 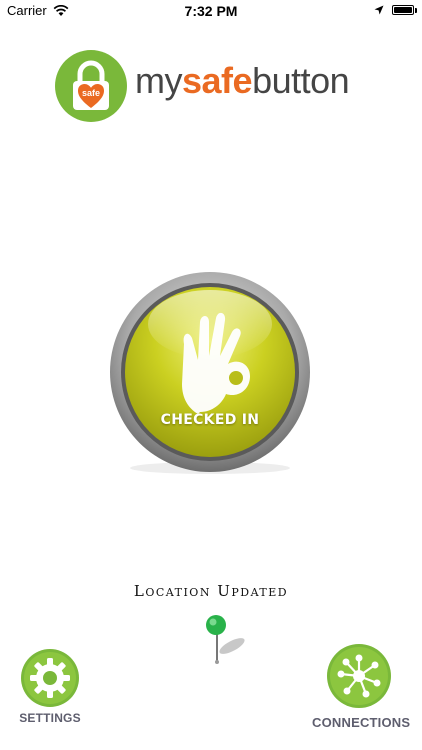 I want to click on status-bar: Carrier 7:32 PM, so click(x=211, y=11).